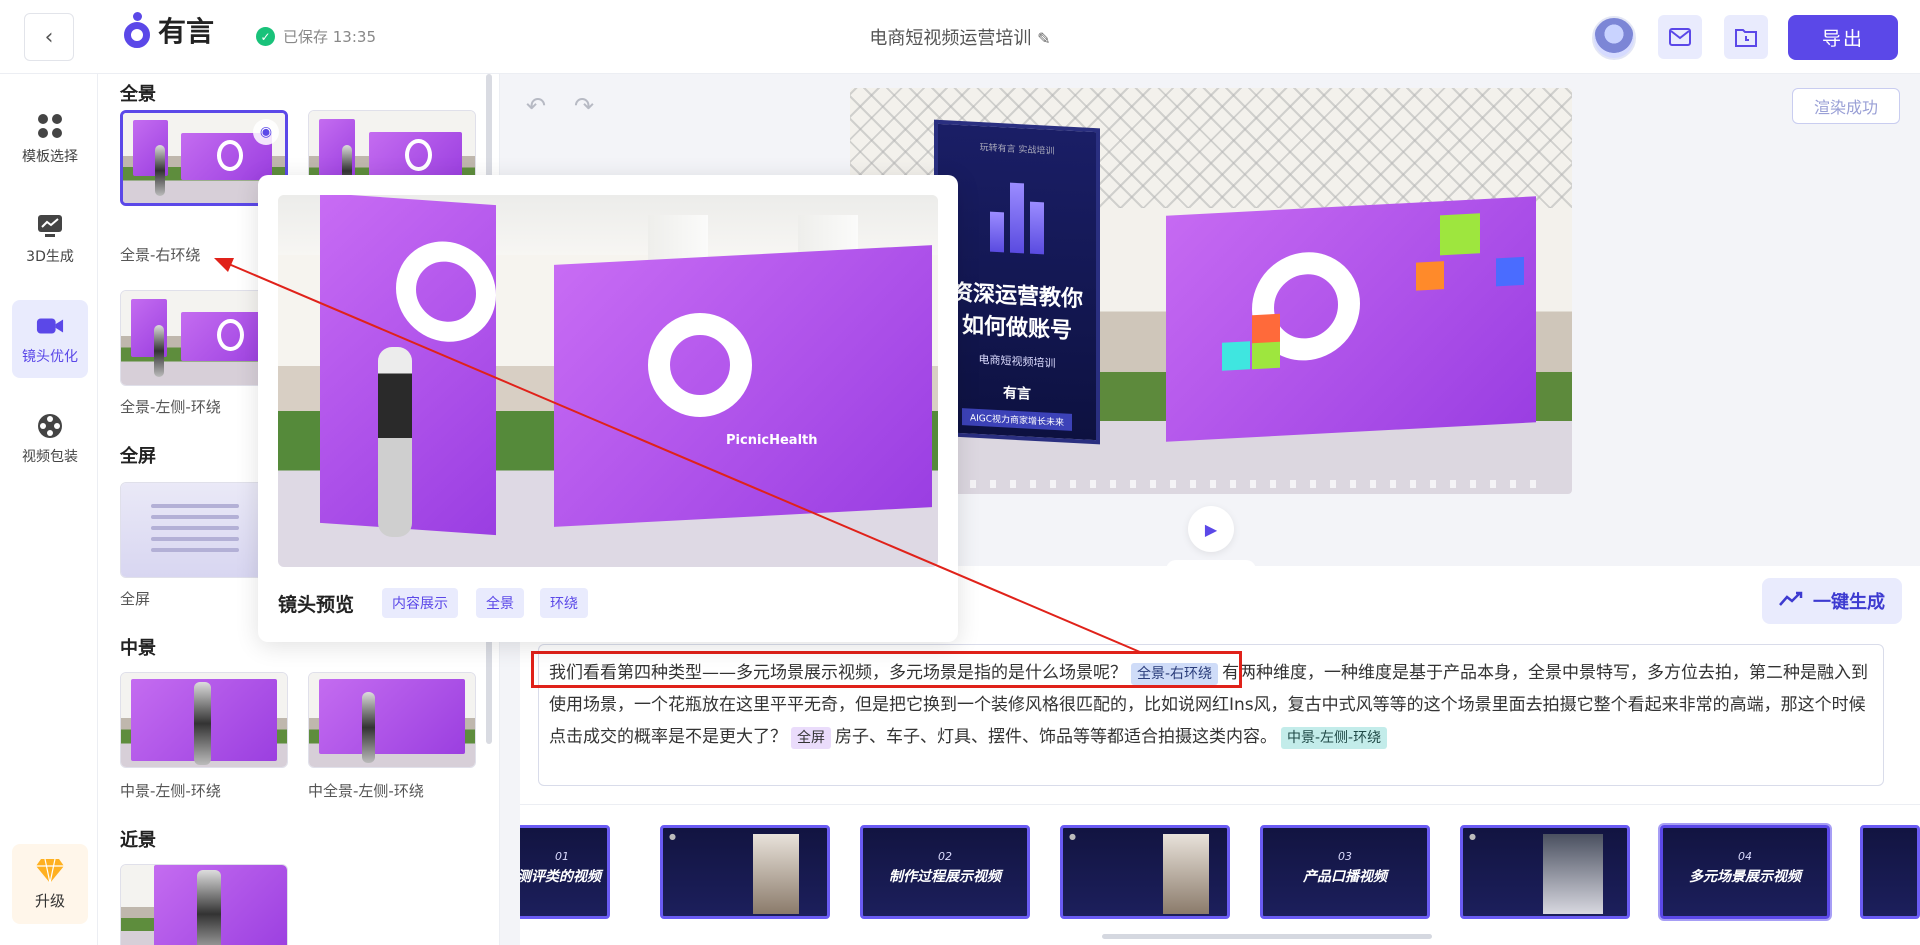 The image size is (1920, 945). I want to click on camera-tag: 中景-左侧-环绕, so click(1334, 738).